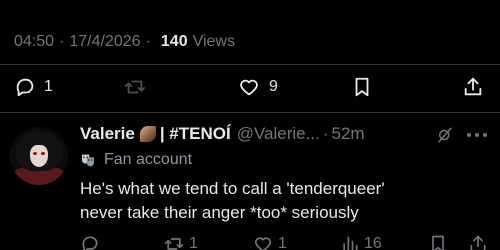  What do you see at coordinates (88, 160) in the screenshot?
I see `theater-mask-icon` at bounding box center [88, 160].